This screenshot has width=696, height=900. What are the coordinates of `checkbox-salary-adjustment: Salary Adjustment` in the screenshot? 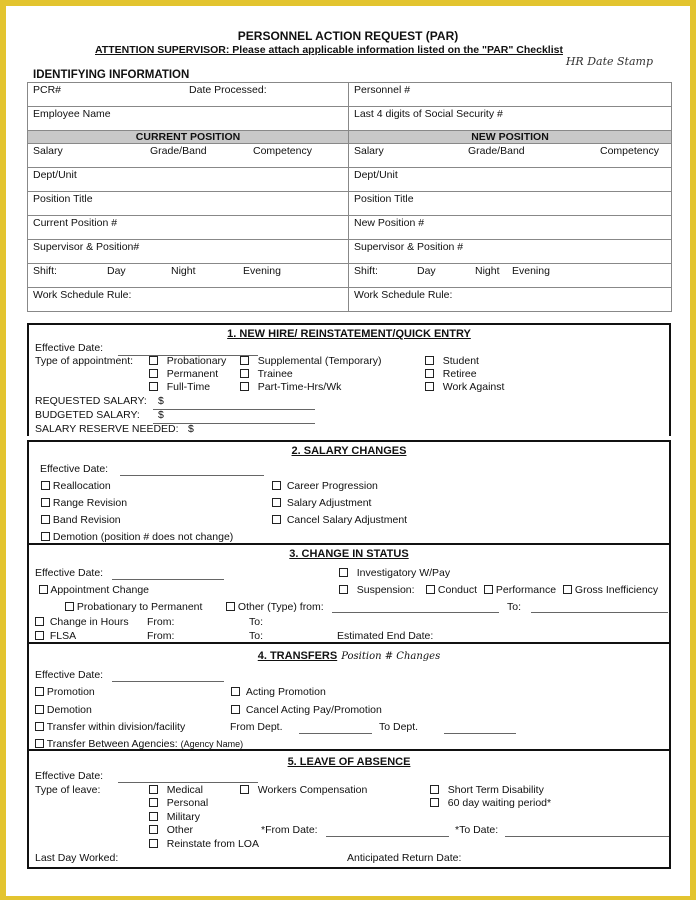 It's located at (321, 503).